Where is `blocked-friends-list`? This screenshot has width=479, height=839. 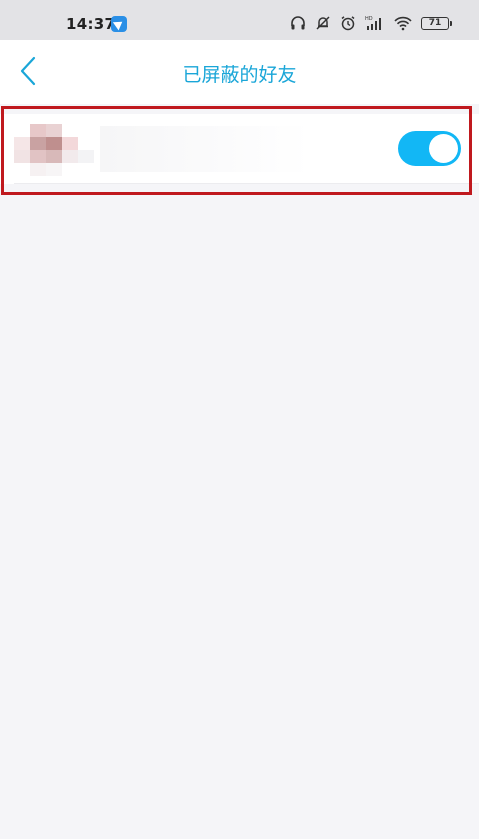
blocked-friends-list is located at coordinates (239, 149).